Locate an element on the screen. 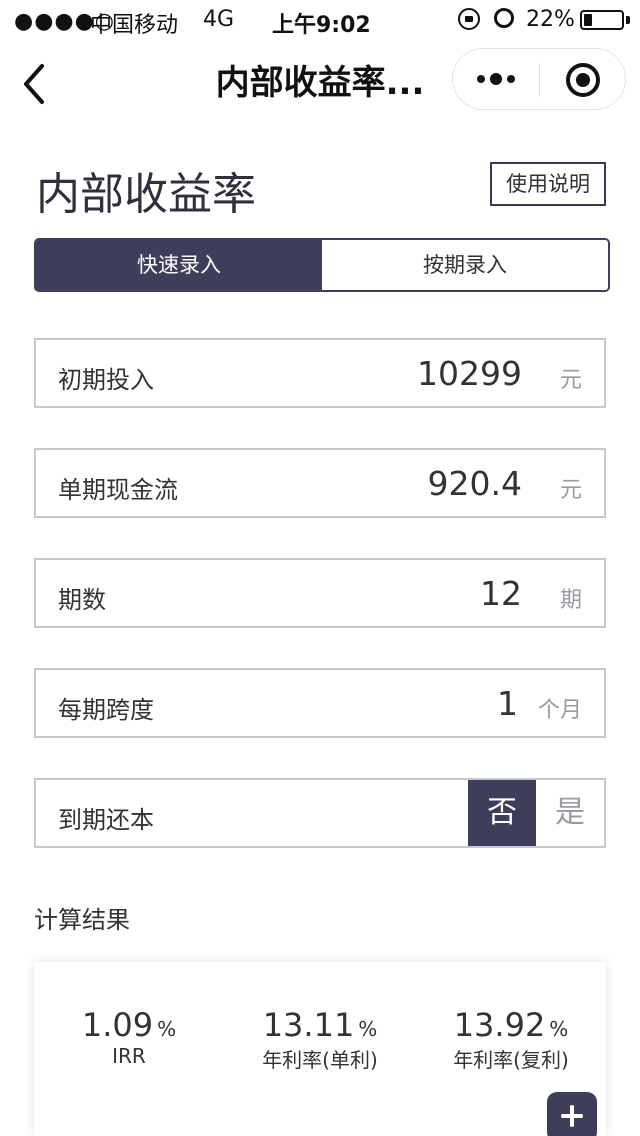 This screenshot has width=640, height=1136. initial-investment-input: 10299 is located at coordinates (469, 373).